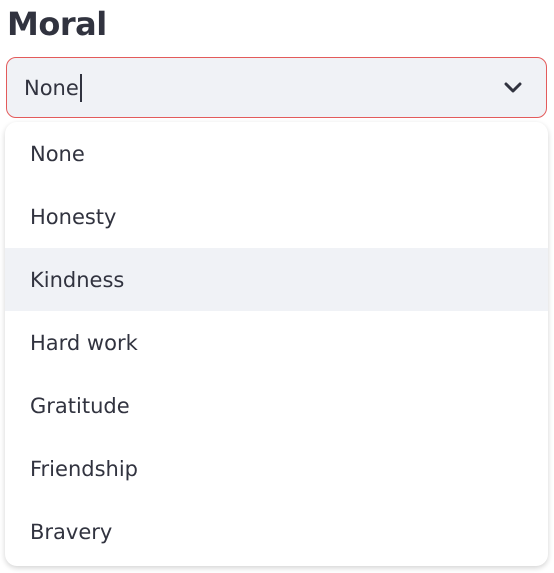 The width and height of the screenshot is (554, 573). Describe the element at coordinates (56, 24) in the screenshot. I see `field-label: Moral` at that location.